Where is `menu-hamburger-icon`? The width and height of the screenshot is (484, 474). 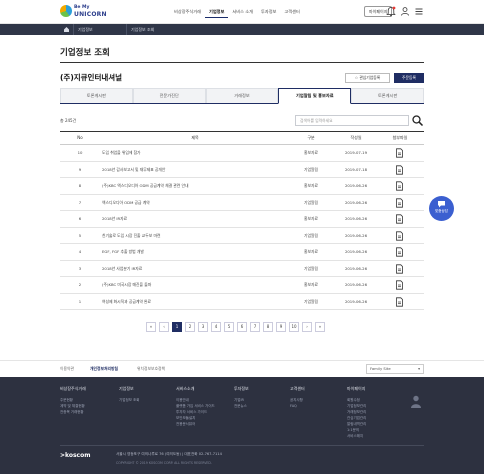 menu-hamburger-icon is located at coordinates (419, 11).